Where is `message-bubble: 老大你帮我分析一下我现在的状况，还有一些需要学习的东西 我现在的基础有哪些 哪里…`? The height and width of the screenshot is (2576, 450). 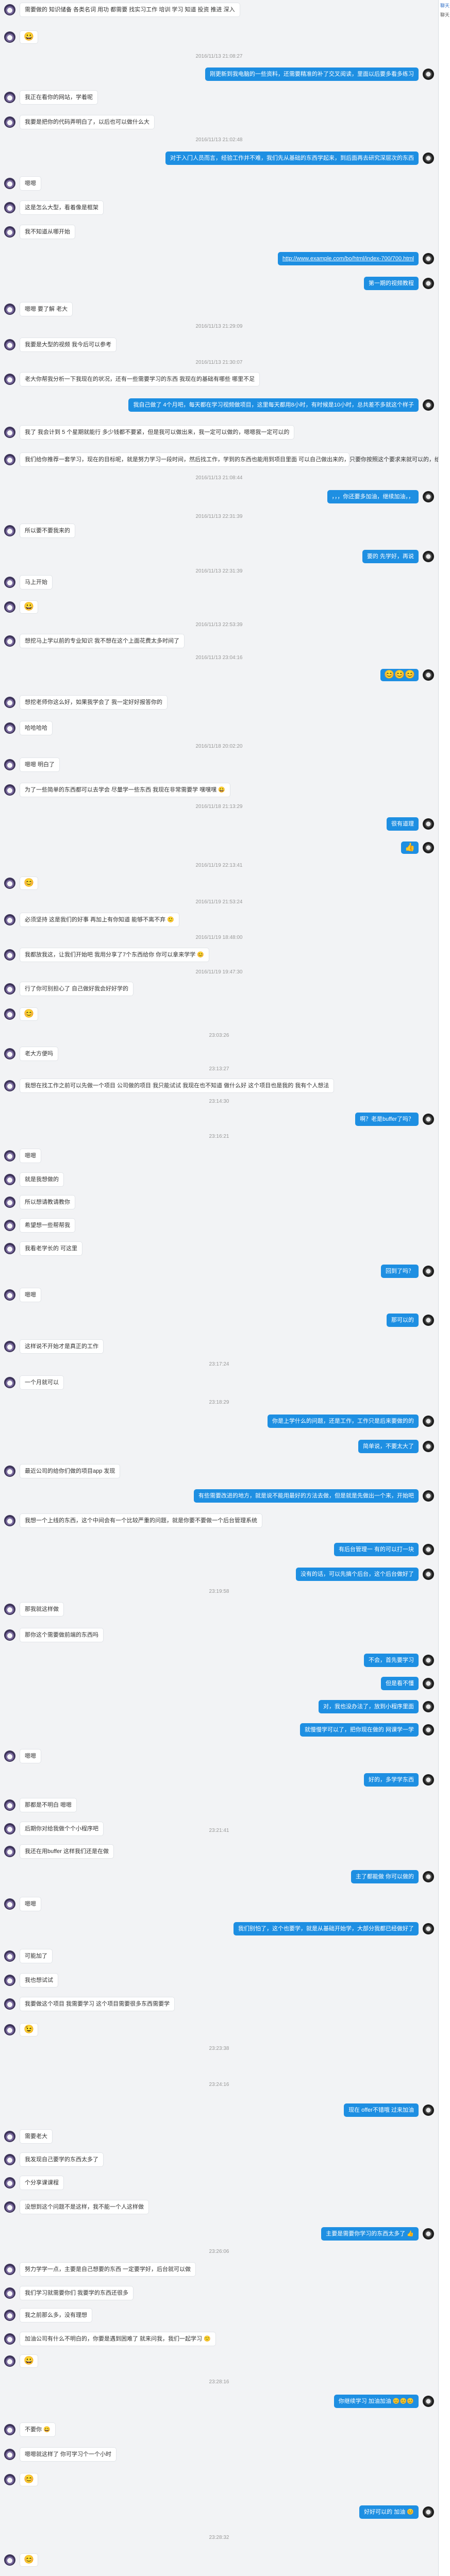 message-bubble: 老大你帮我分析一下我现在的状况，还有一些需要学习的东西 我现在的基础有哪些 哪里… is located at coordinates (140, 379).